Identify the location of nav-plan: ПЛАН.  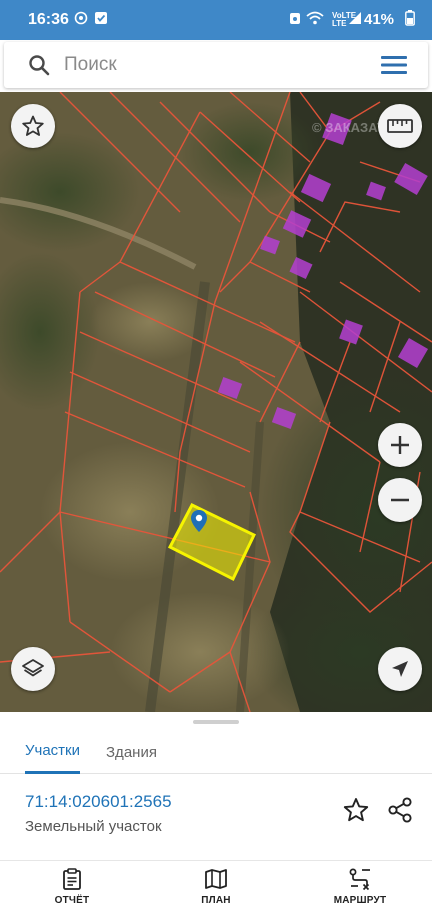
(216, 885).